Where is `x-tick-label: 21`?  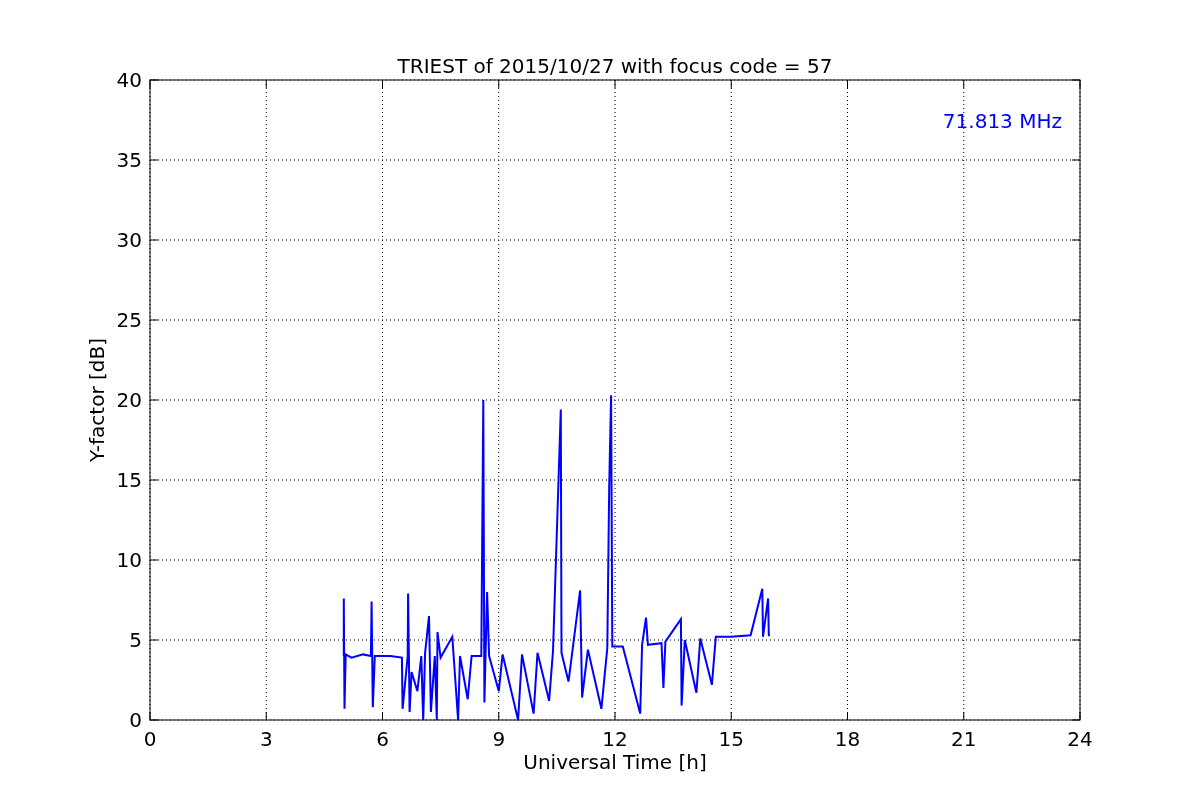 x-tick-label: 21 is located at coordinates (964, 739).